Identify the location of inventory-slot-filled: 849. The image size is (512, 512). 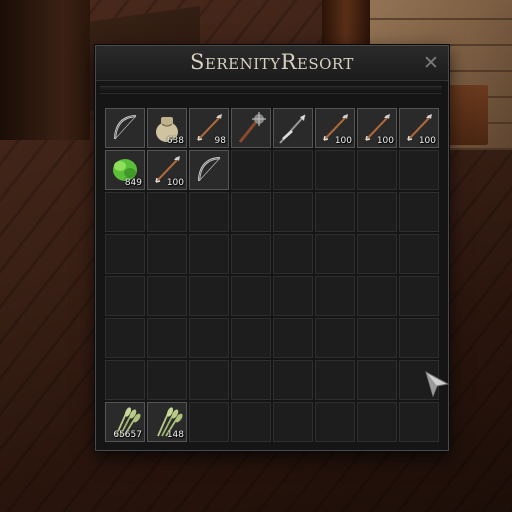
(125, 170).